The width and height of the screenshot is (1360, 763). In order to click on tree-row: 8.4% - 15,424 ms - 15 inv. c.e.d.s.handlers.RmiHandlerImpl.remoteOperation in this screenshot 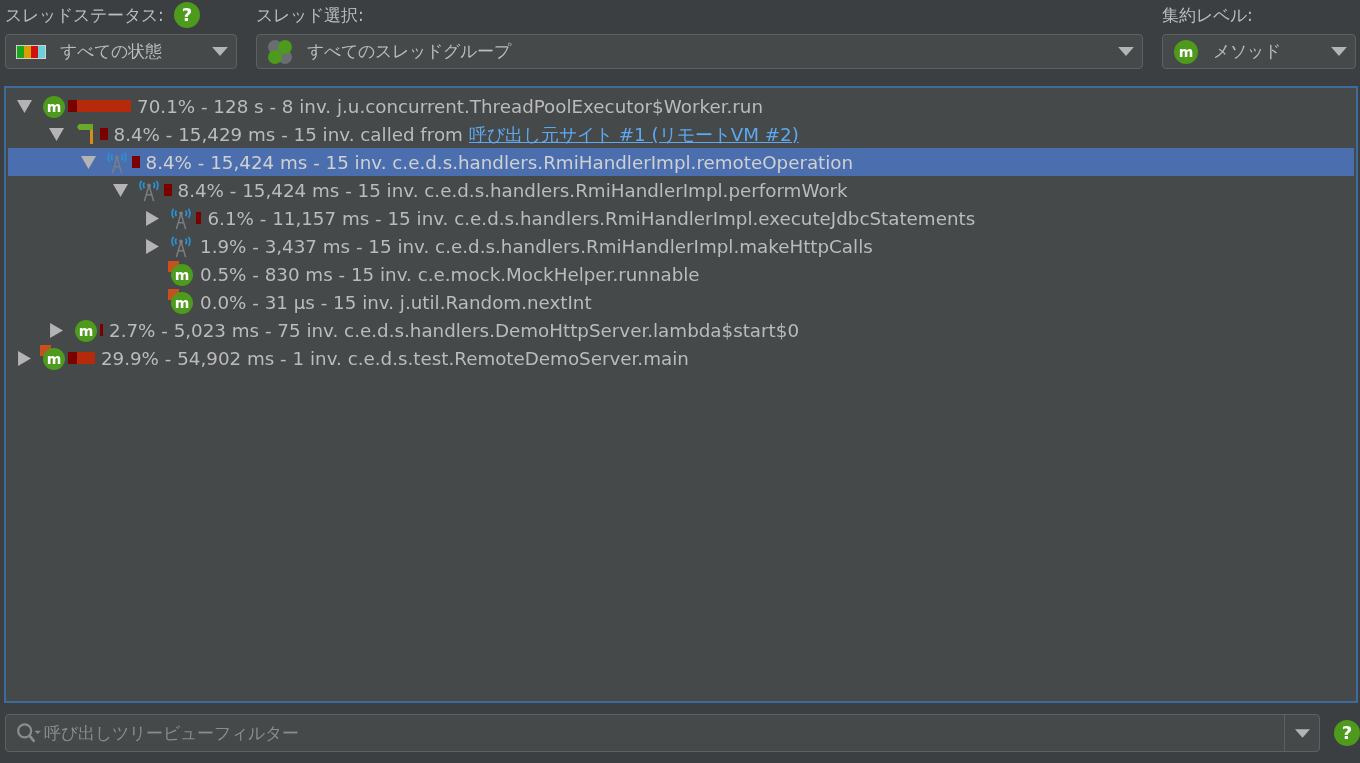, I will do `click(681, 162)`.